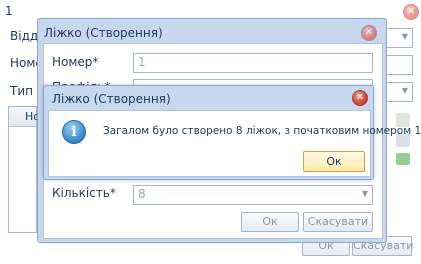 This screenshot has width=421, height=264. I want to click on background-window-title: 1, so click(9, 11).